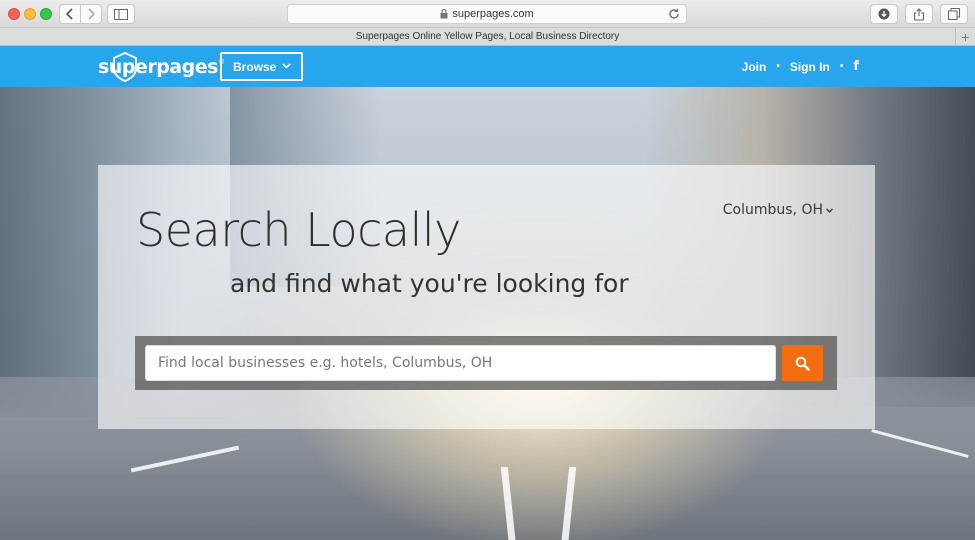 The height and width of the screenshot is (540, 975). I want to click on browse-button: Browse, so click(261, 66).